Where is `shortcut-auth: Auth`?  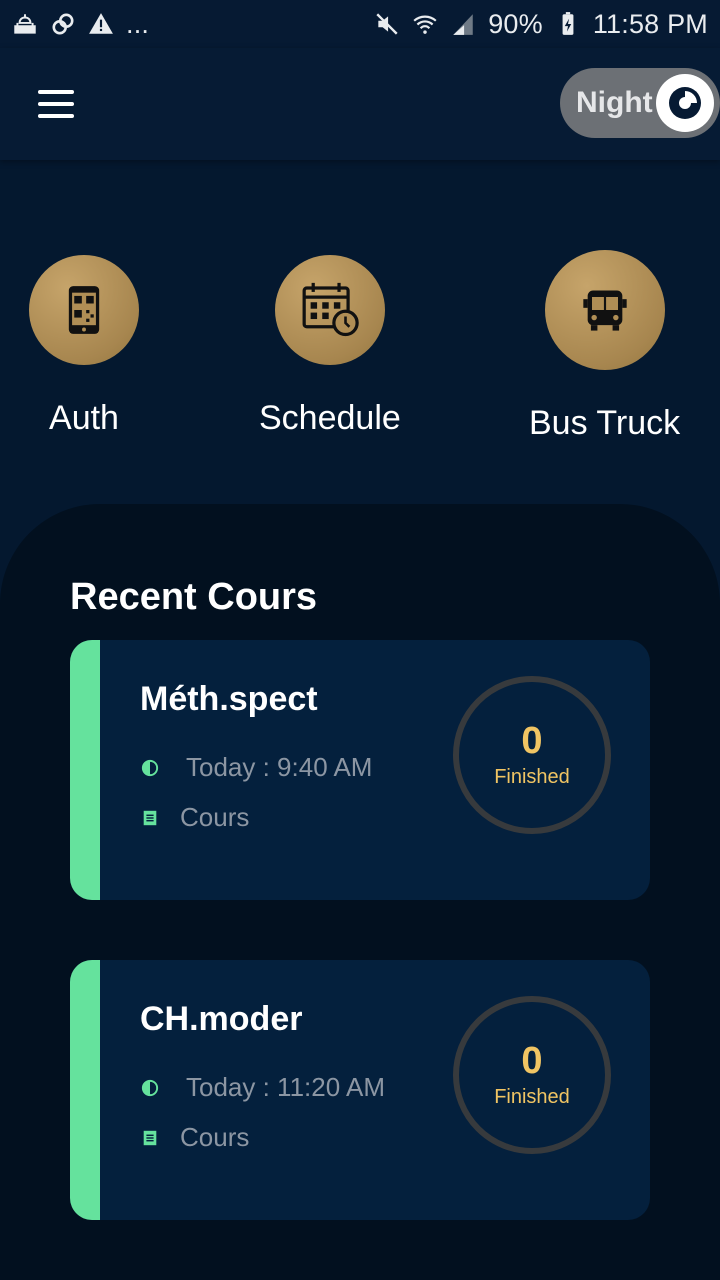 shortcut-auth: Auth is located at coordinates (84, 346).